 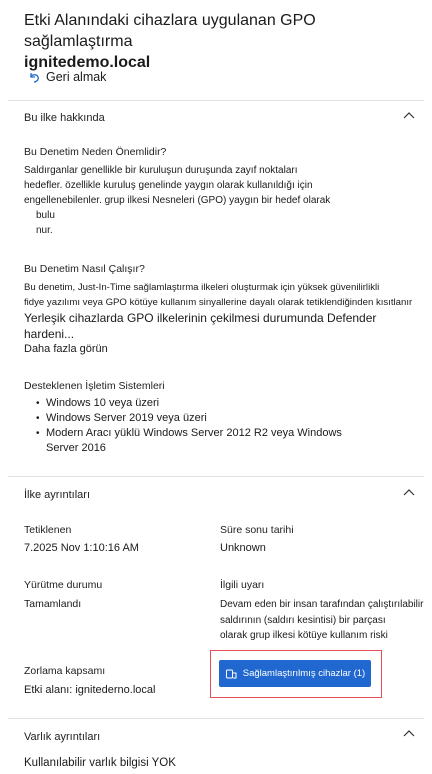 I want to click on see-more-link: Daha fazla görün, so click(x=66, y=349).